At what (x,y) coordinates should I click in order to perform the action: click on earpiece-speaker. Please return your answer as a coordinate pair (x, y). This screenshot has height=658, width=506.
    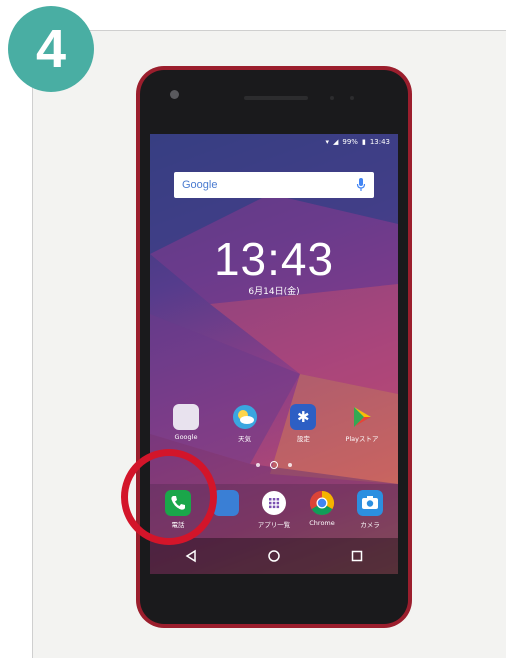
    Looking at the image, I should click on (276, 98).